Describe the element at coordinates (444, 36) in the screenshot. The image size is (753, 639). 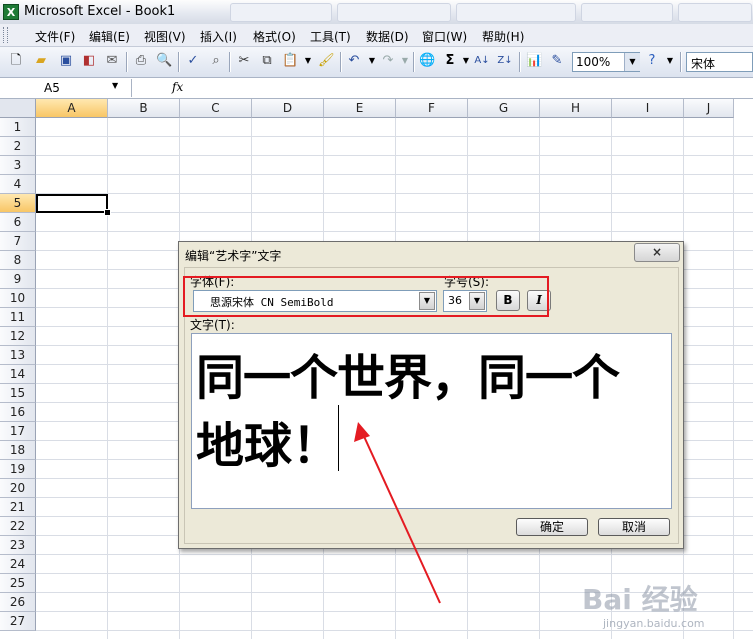
I see `menu-window: 窗口(W)` at that location.